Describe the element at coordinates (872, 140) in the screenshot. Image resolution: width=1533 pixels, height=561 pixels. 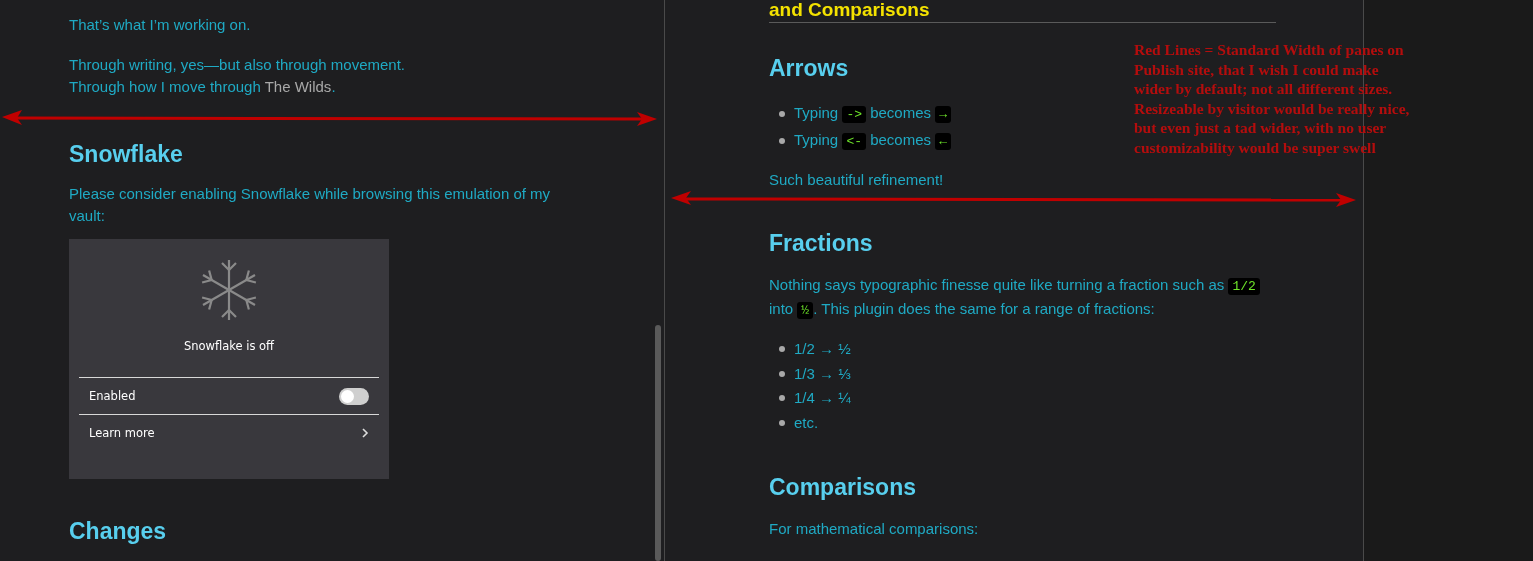
I see `list-item: Typing <- becomes ←` at that location.